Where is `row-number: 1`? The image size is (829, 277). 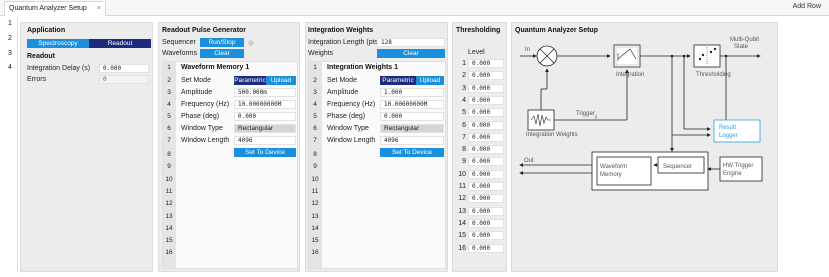
row-number: 1 is located at coordinates (10, 23).